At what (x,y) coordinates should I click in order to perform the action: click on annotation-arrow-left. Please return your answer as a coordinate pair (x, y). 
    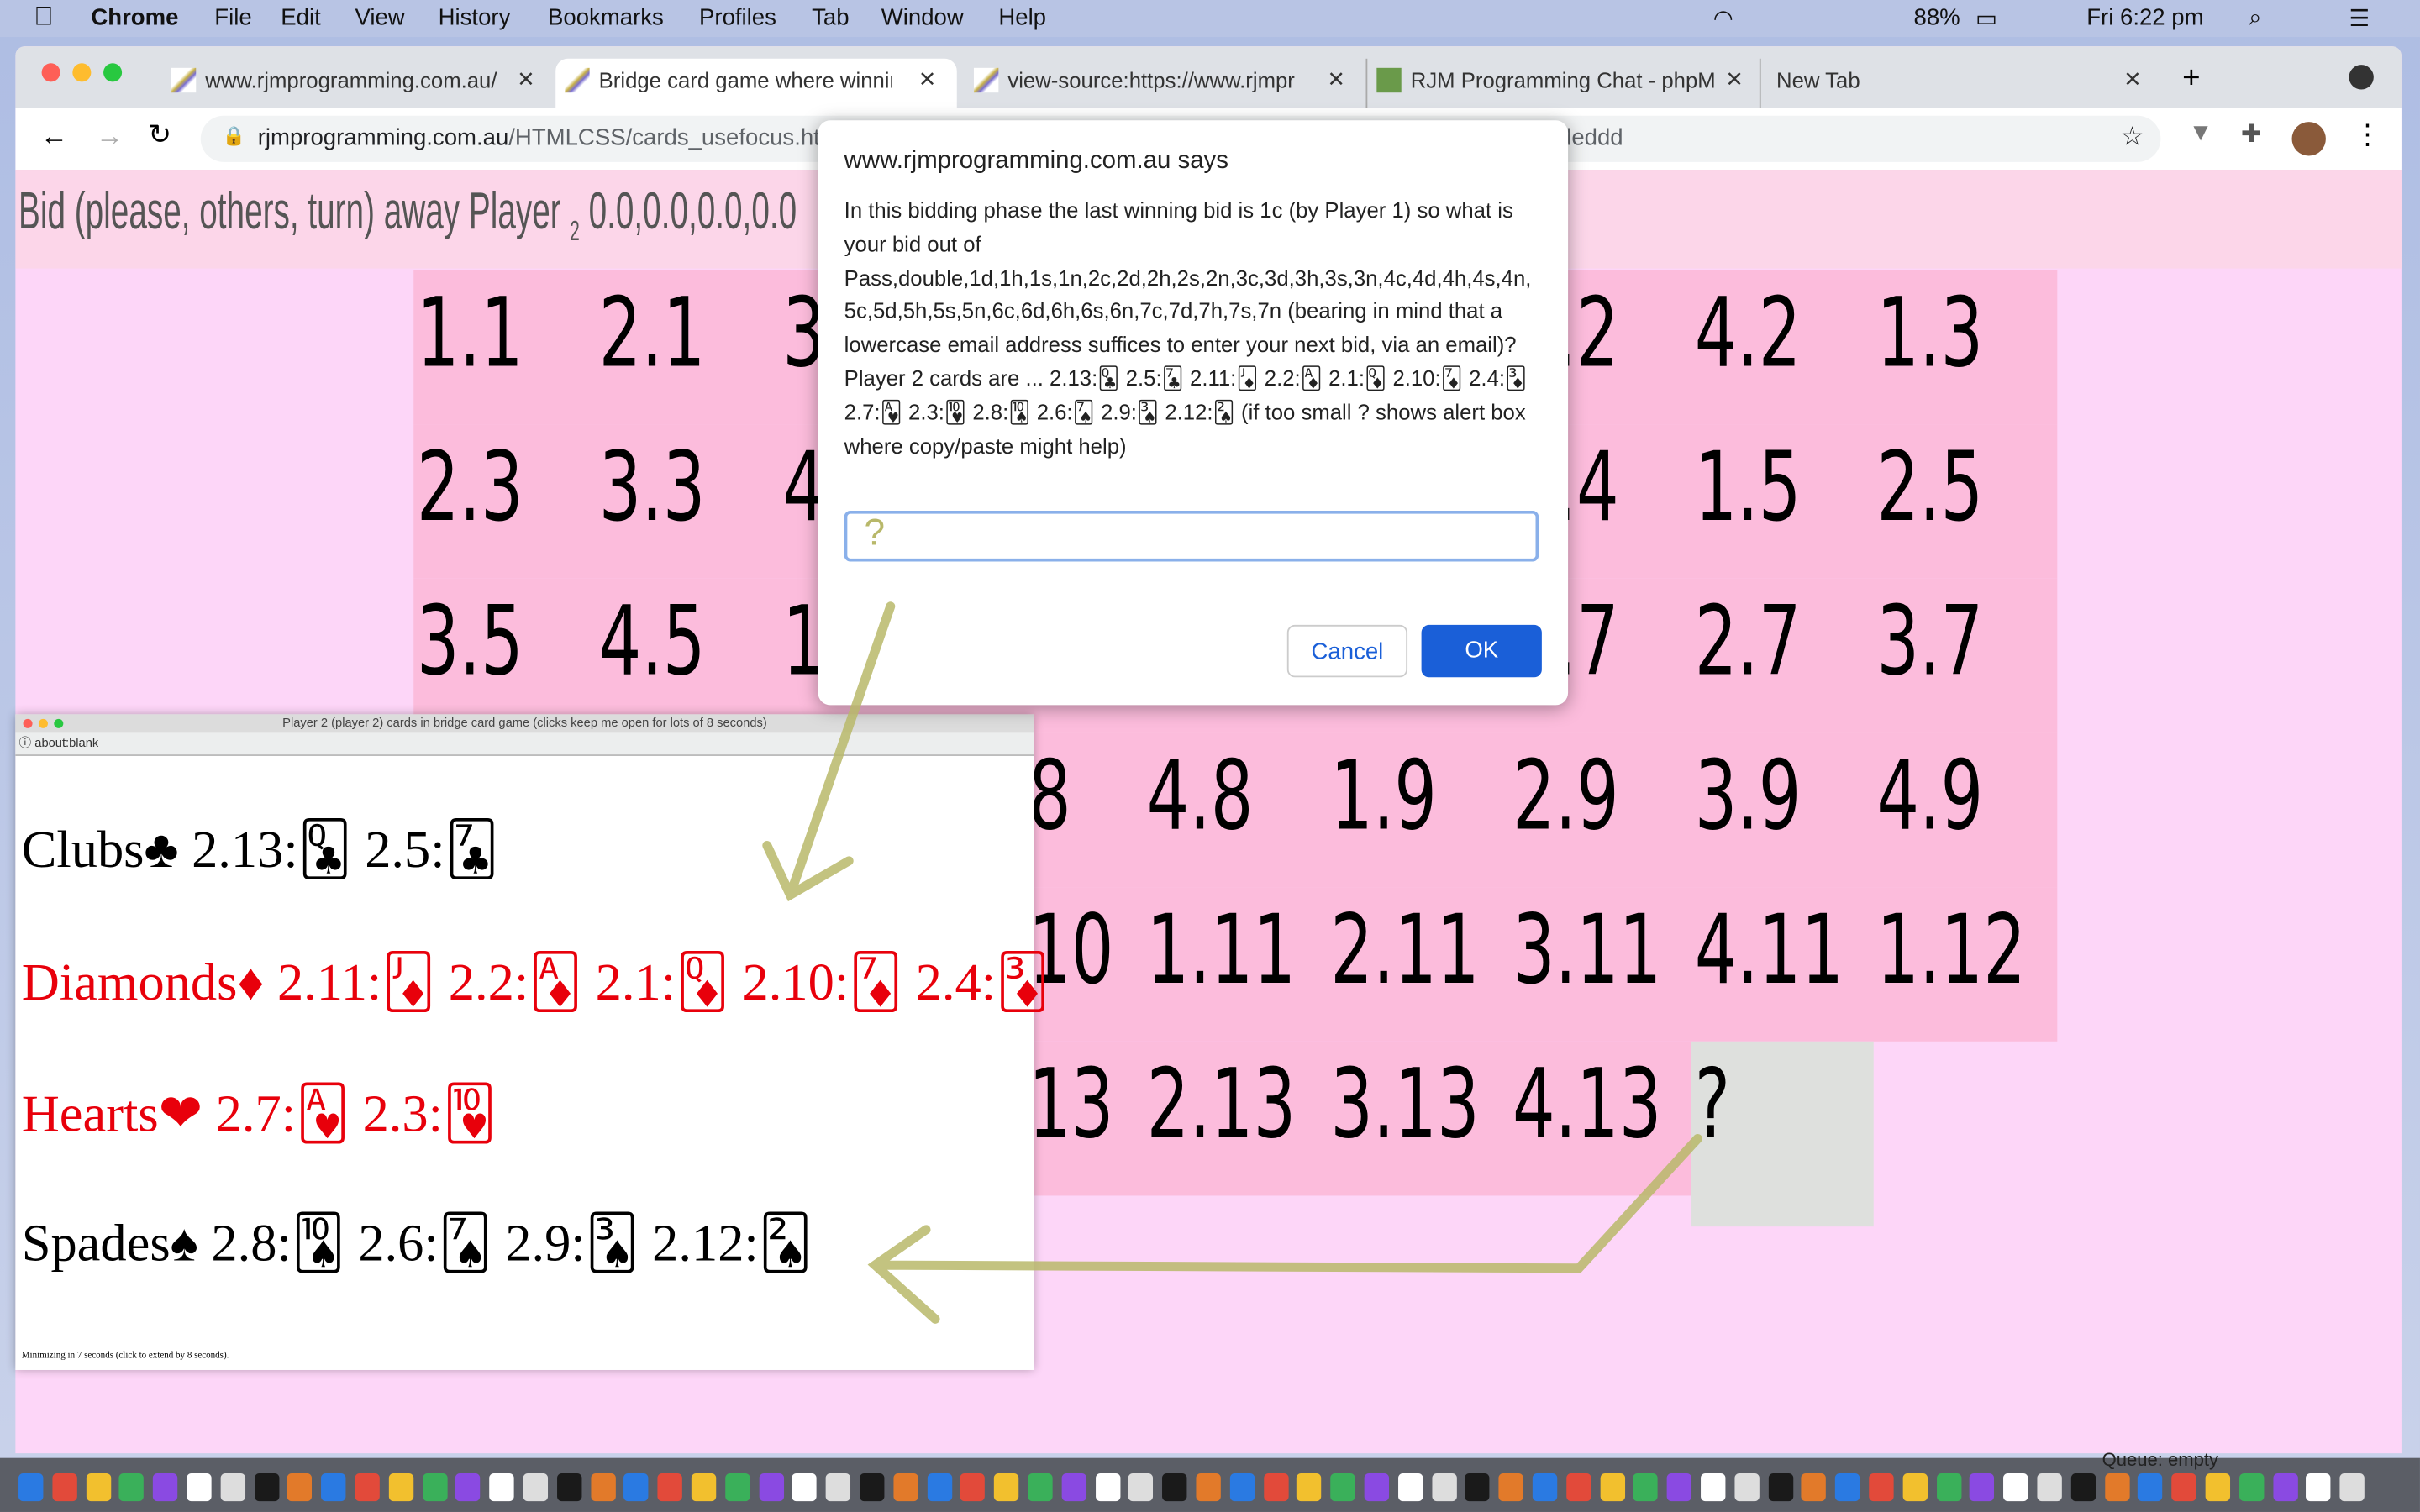
    Looking at the image, I should click on (1285, 1228).